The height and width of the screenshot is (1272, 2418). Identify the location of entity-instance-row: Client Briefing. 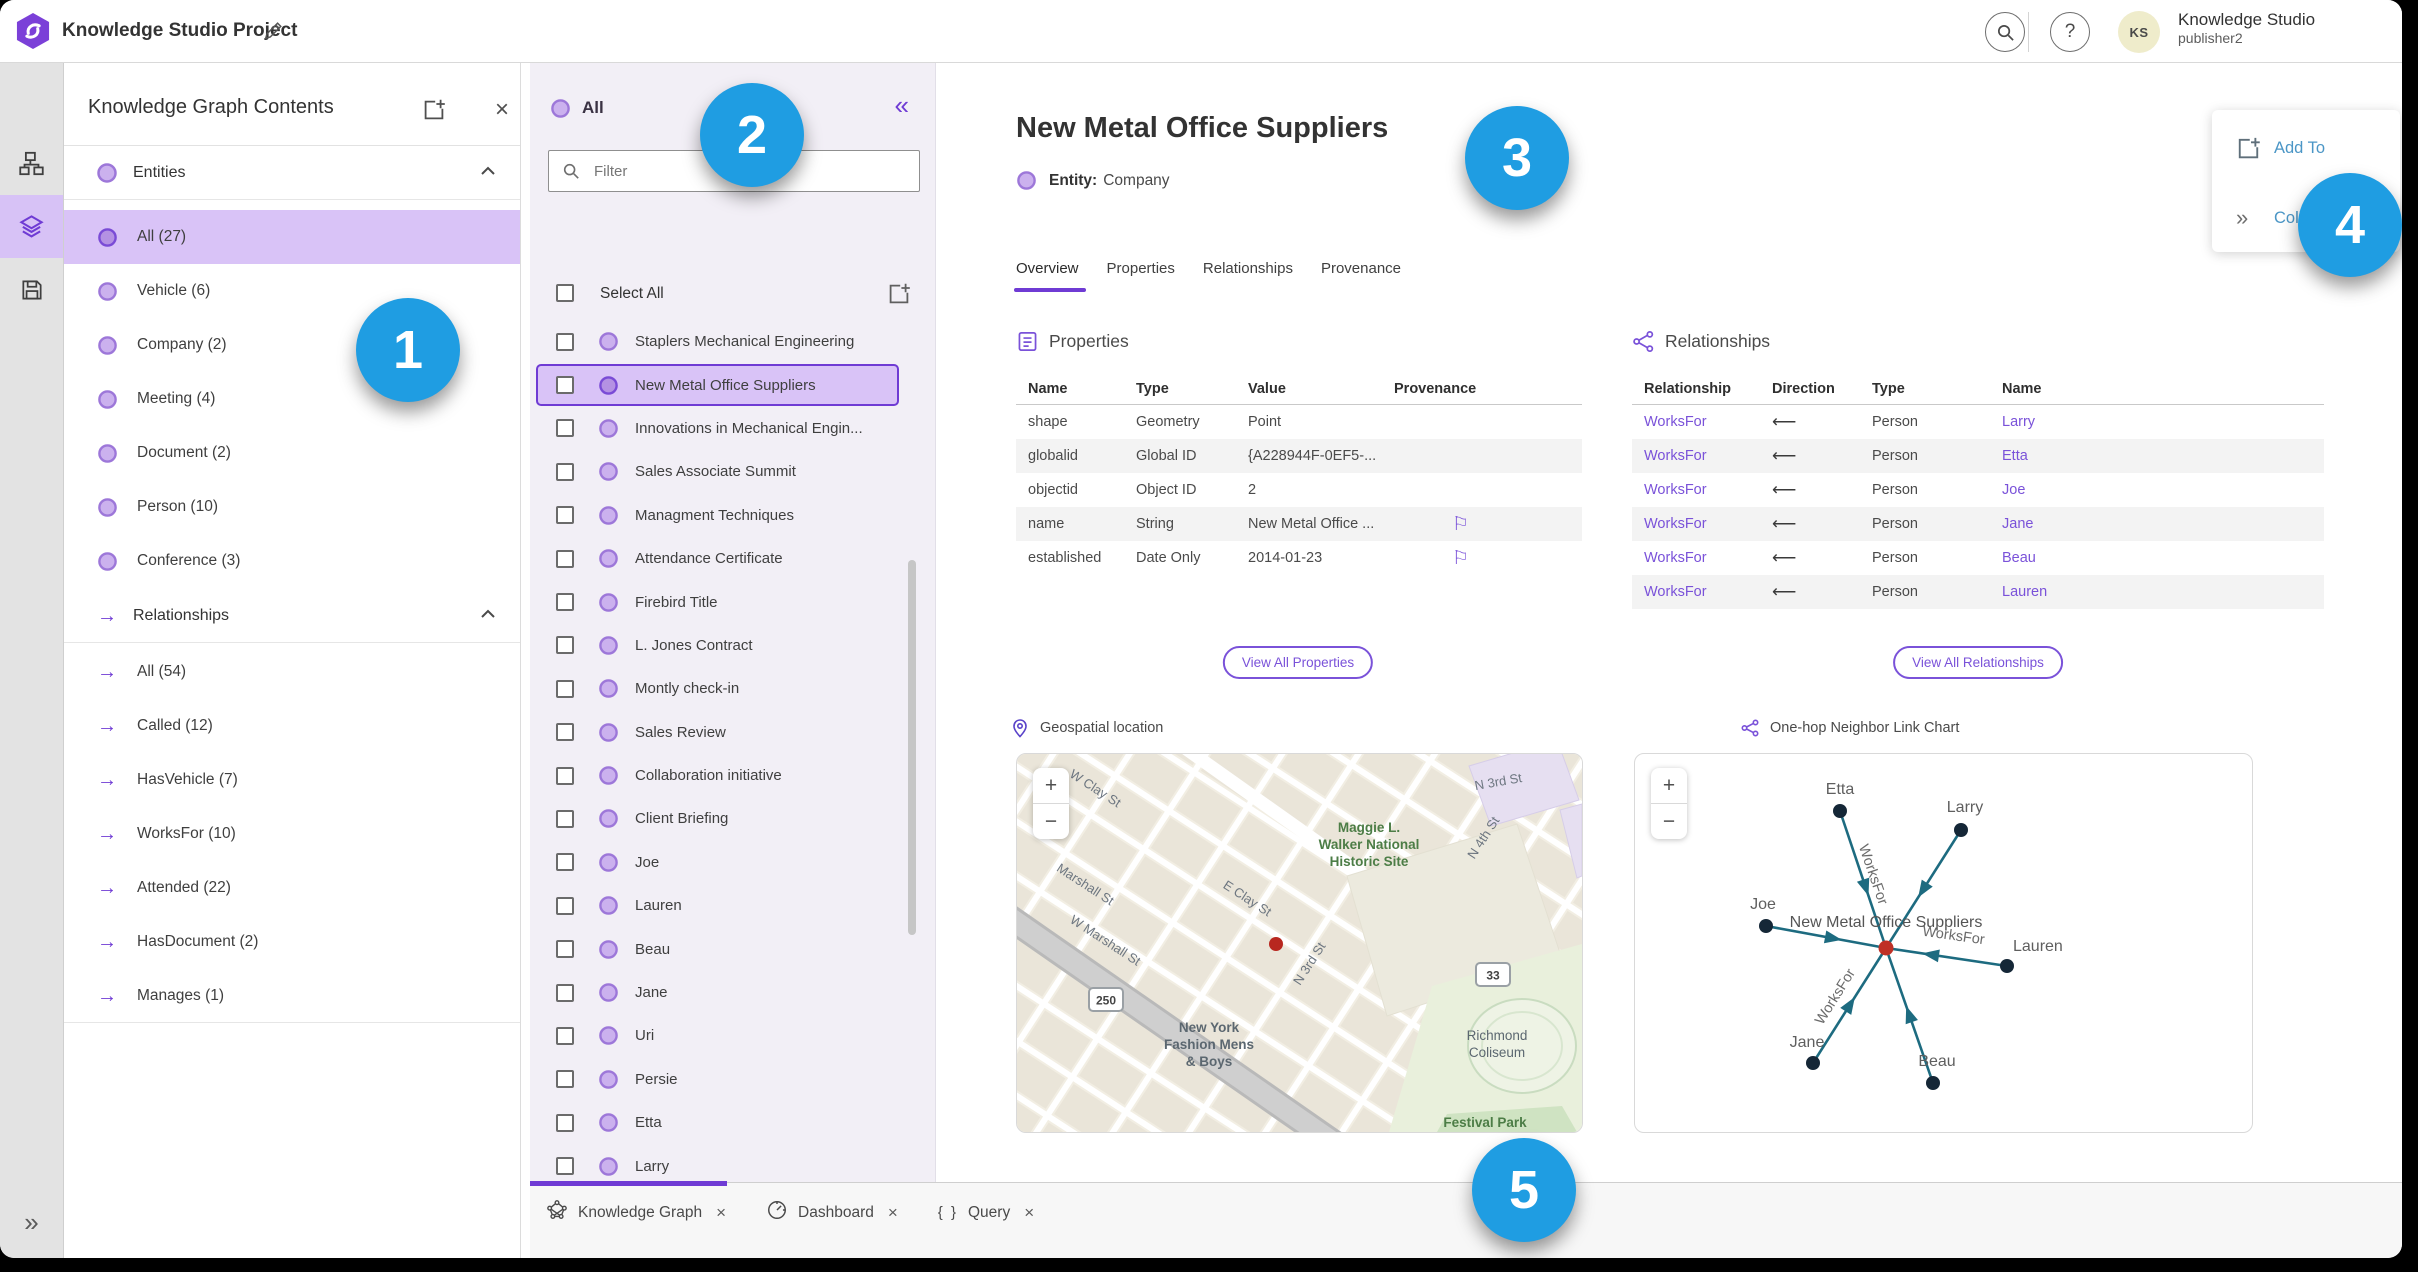
(732, 818).